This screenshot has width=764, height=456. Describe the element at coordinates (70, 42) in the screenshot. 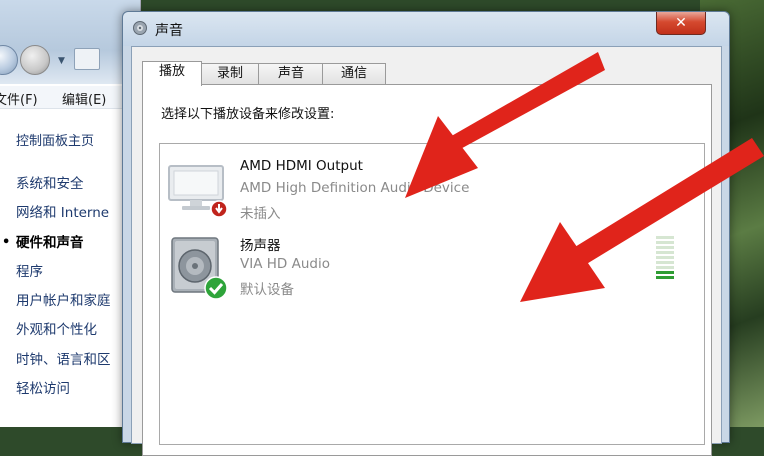

I see `control-panel-titlebar: ▼` at that location.